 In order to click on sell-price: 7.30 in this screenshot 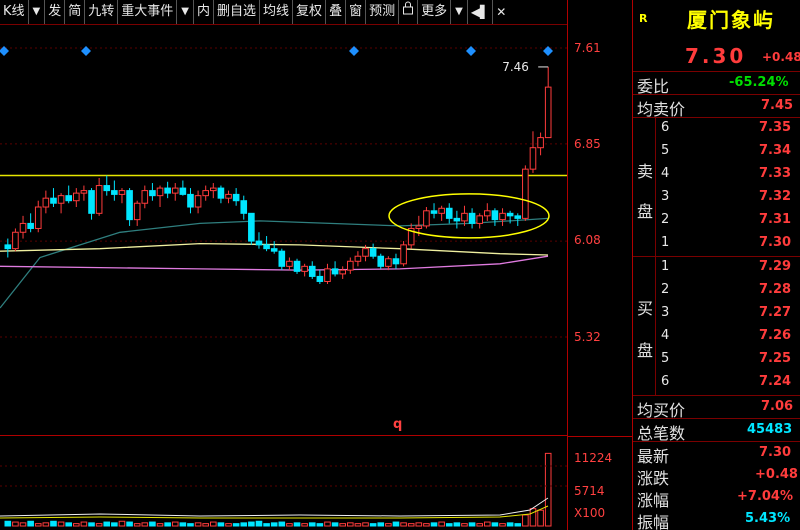, I will do `click(775, 242)`.